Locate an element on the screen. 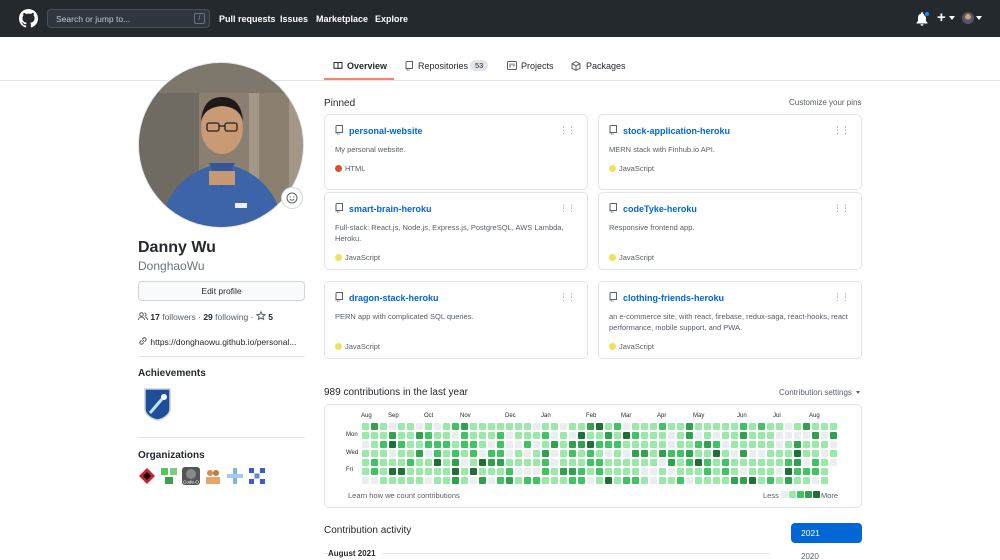 The image size is (1000, 560). nav-issues: Issues is located at coordinates (294, 19).